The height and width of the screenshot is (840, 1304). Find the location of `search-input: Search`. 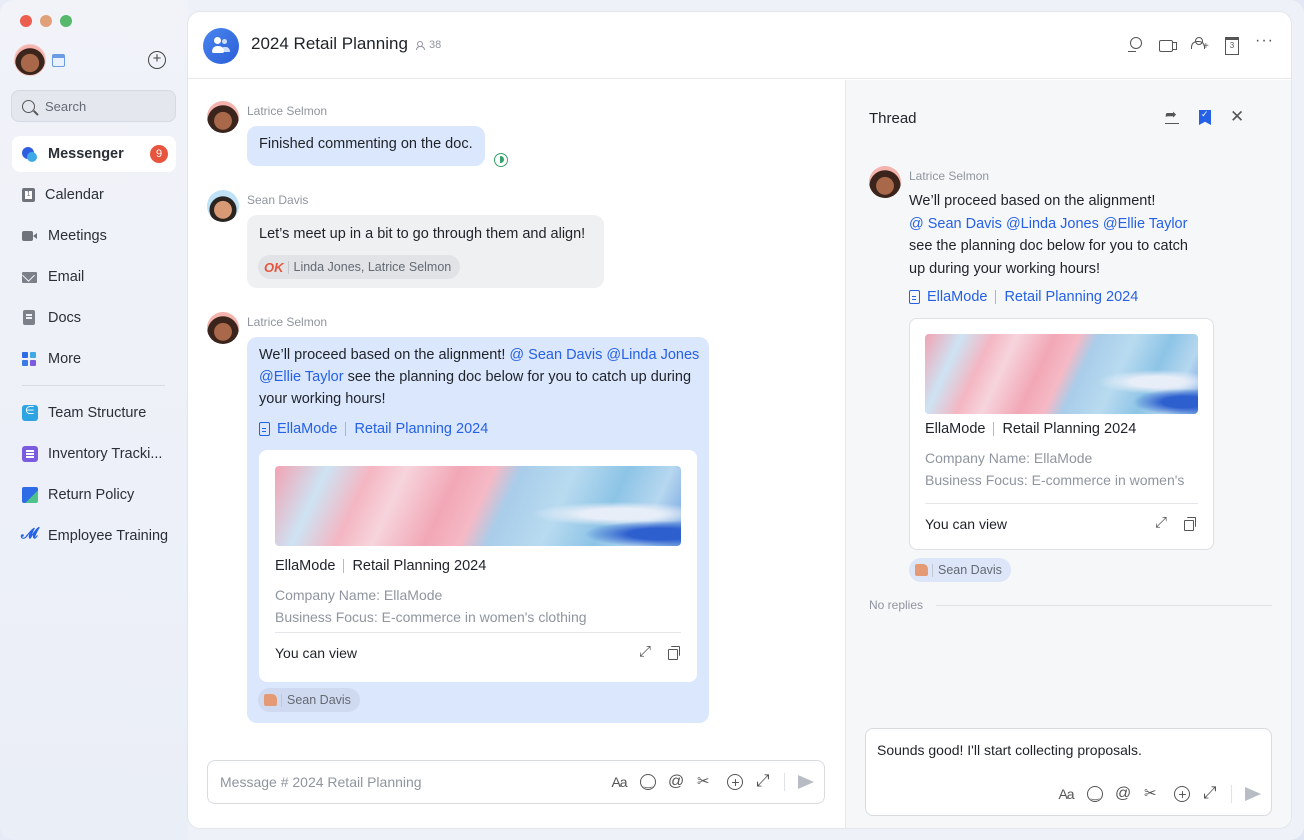

search-input: Search is located at coordinates (93, 106).